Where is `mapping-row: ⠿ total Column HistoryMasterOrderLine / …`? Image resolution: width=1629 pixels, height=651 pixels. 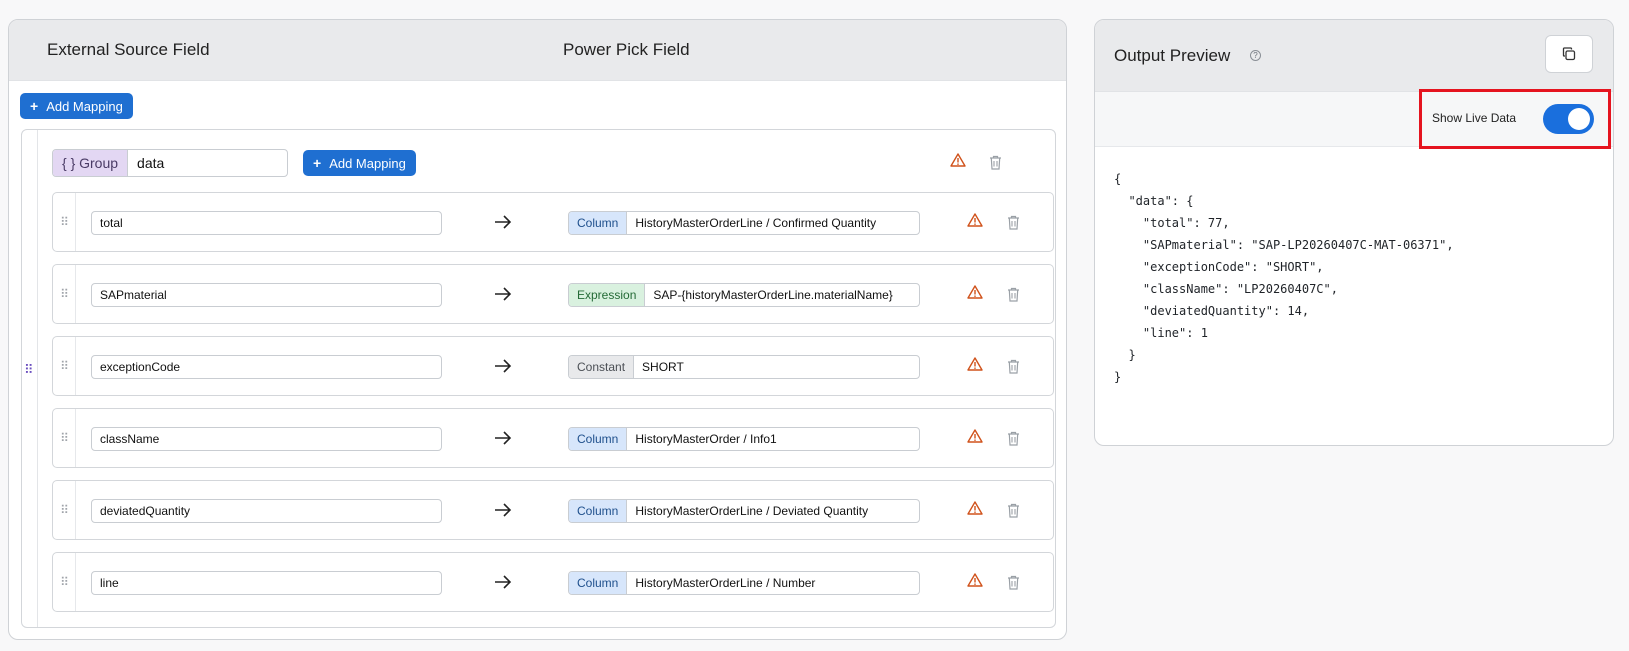
mapping-row: ⠿ total Column HistoryMasterOrderLine / … is located at coordinates (553, 222).